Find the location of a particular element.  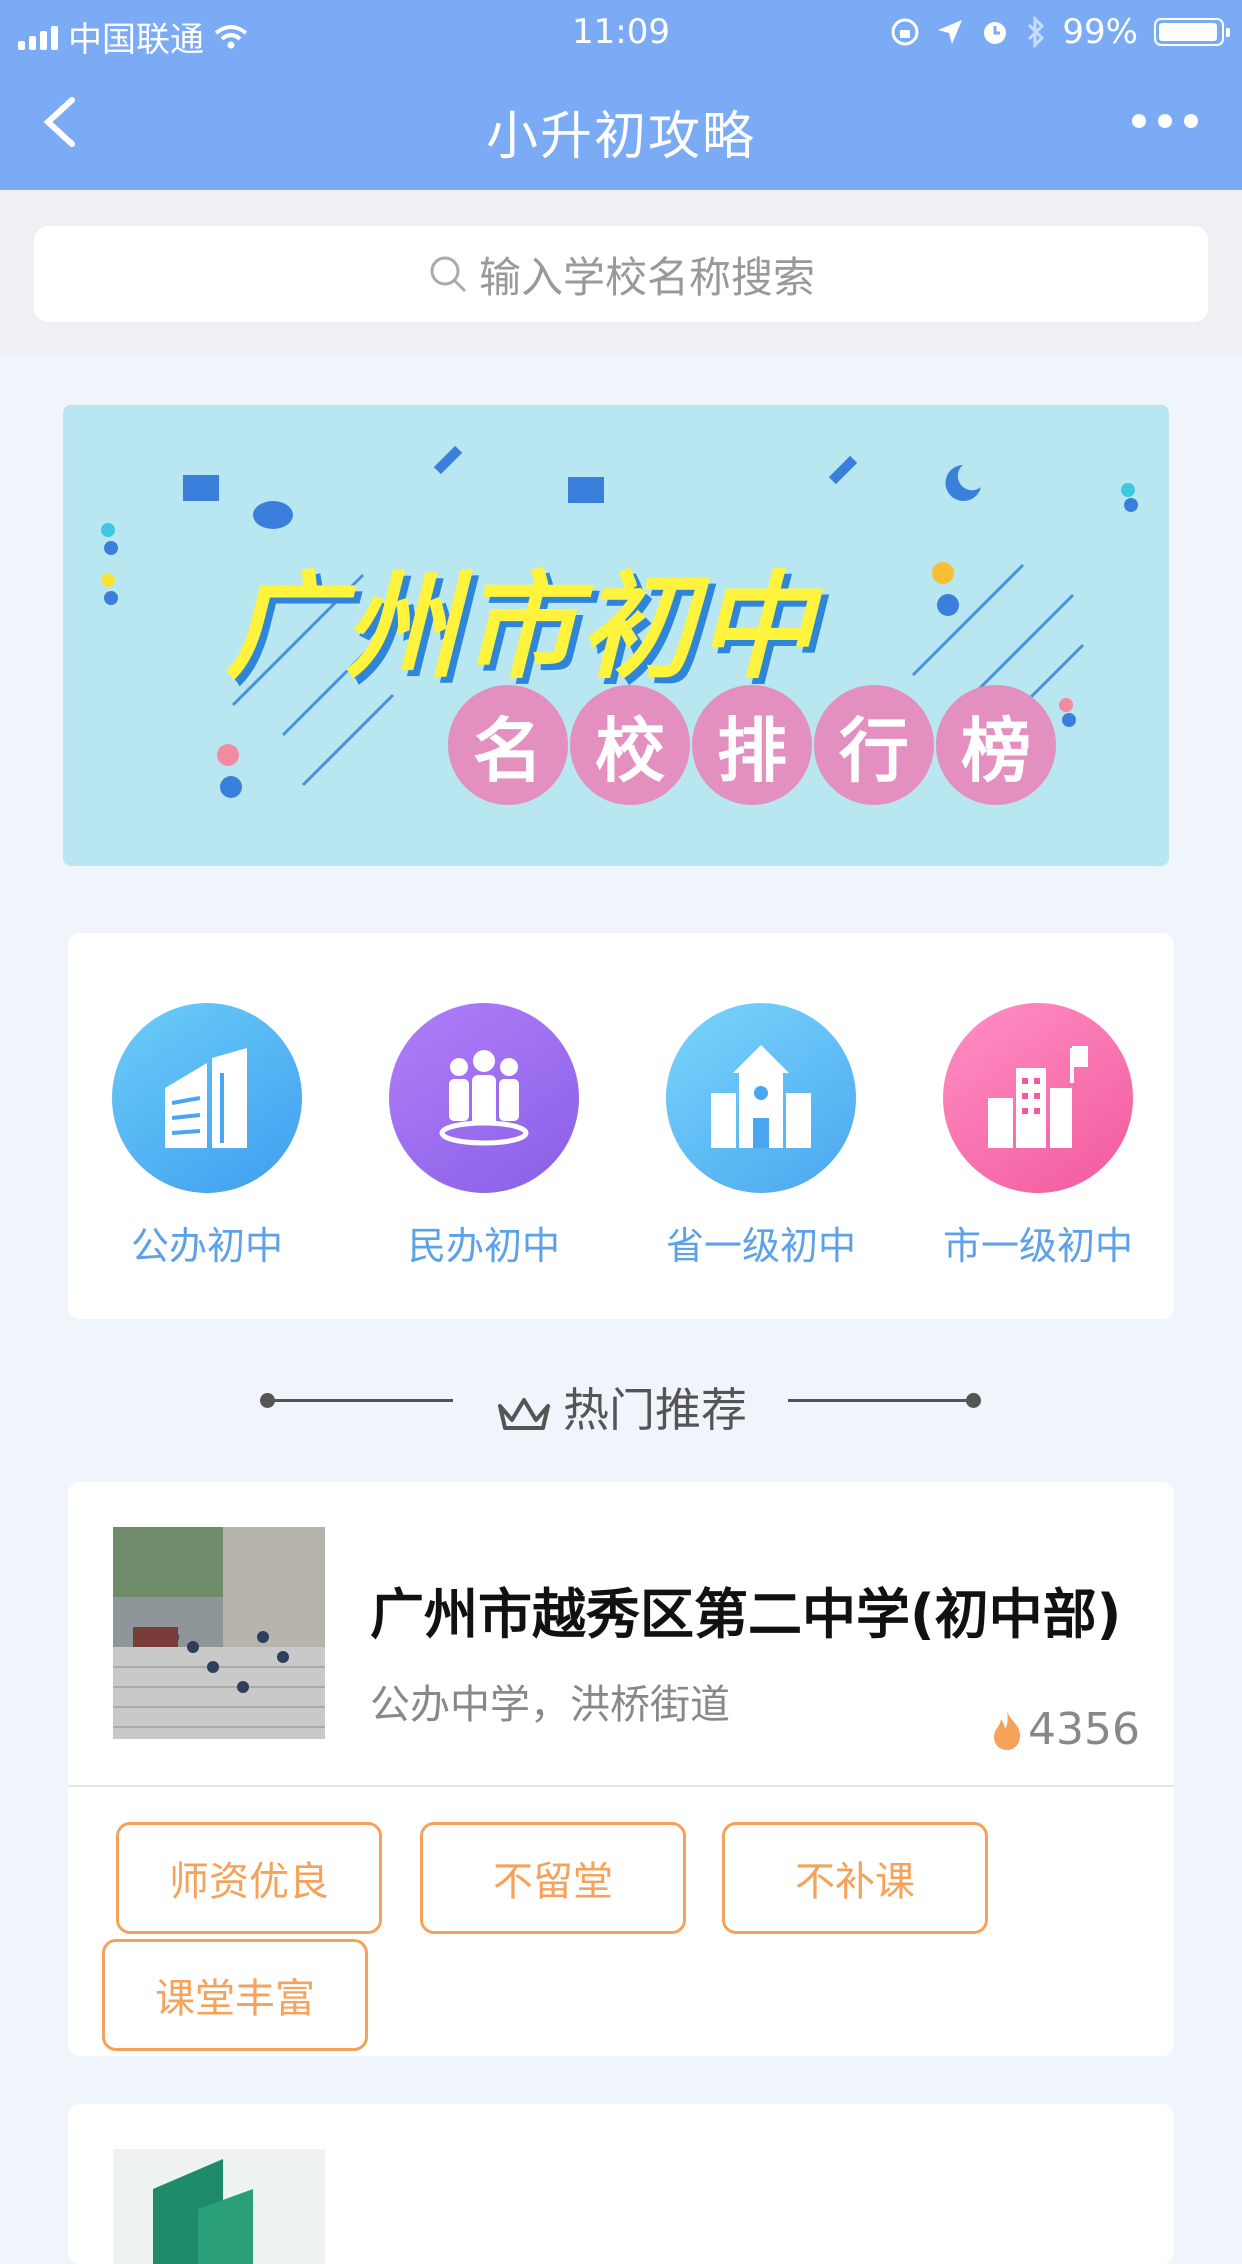

school-building-icon is located at coordinates (761, 1098).